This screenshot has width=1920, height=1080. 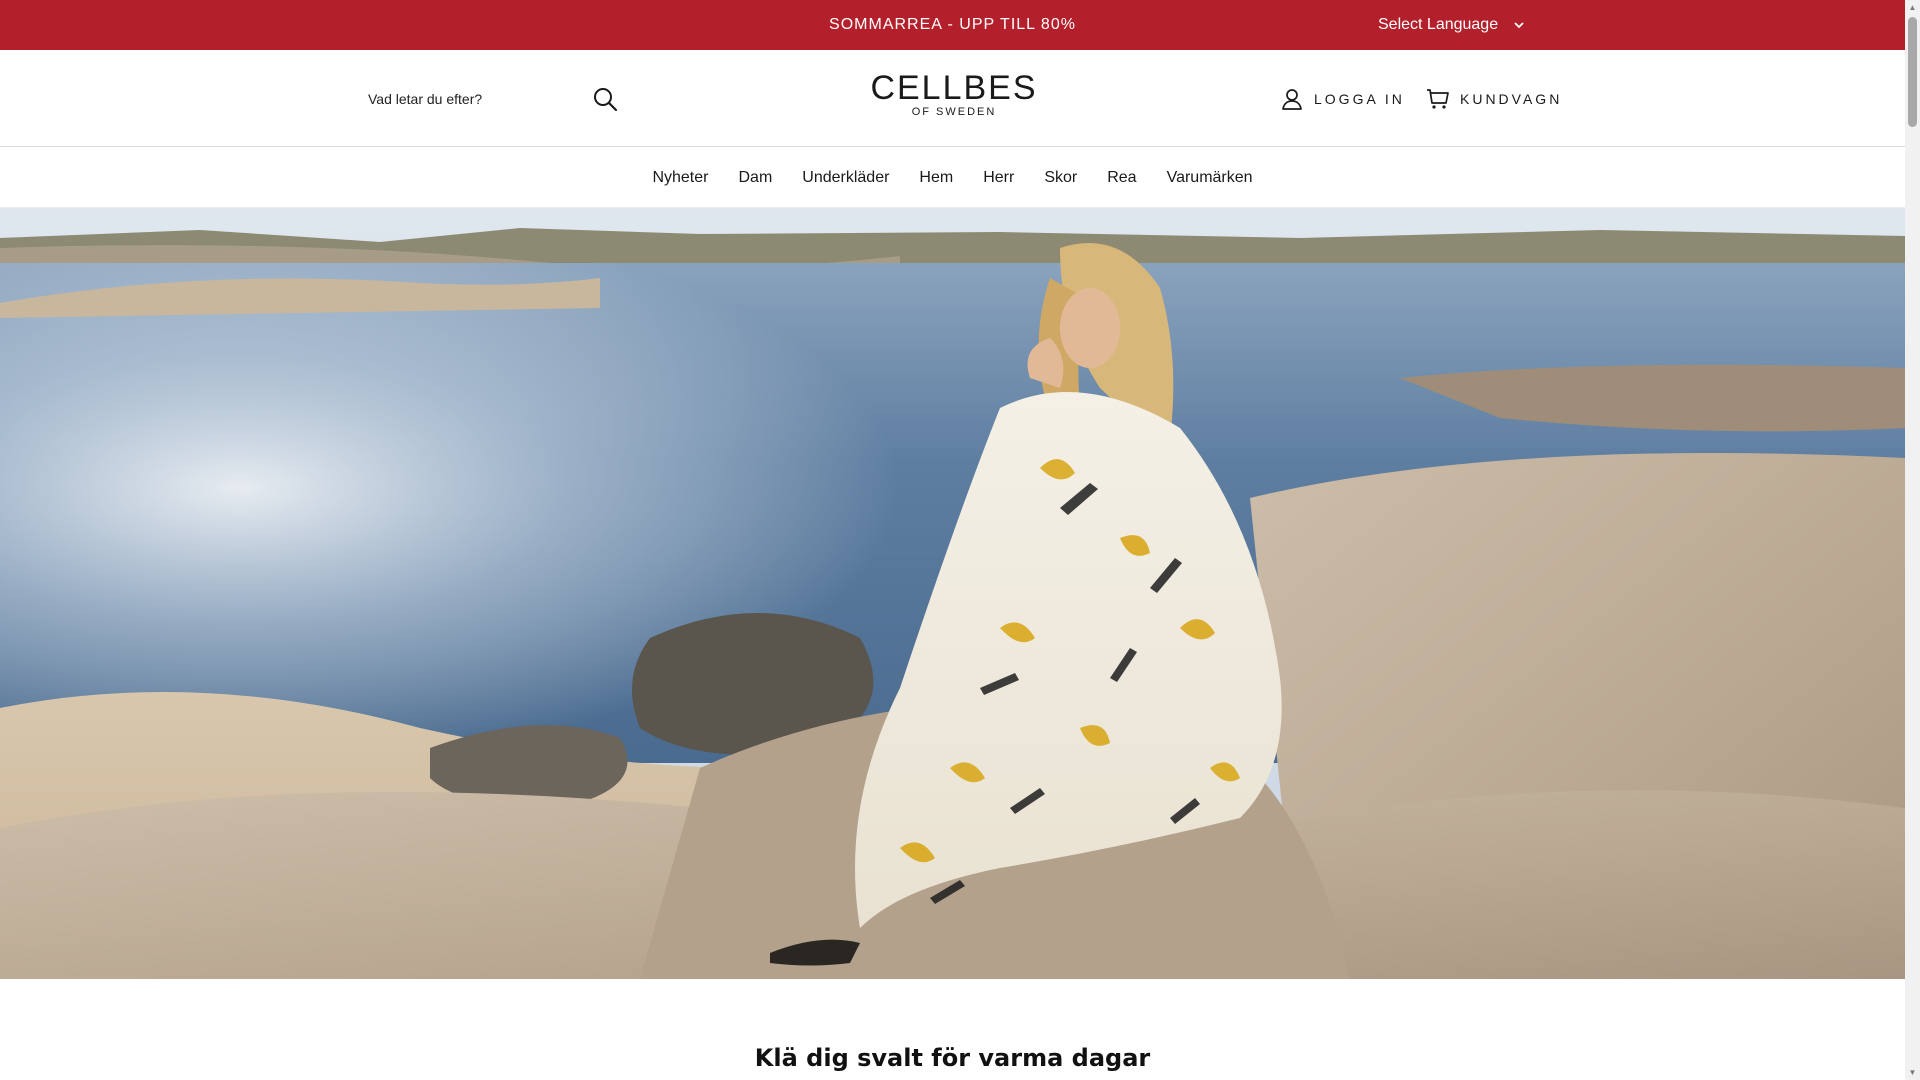 I want to click on nav-item-skor: Skor, so click(x=1060, y=178).